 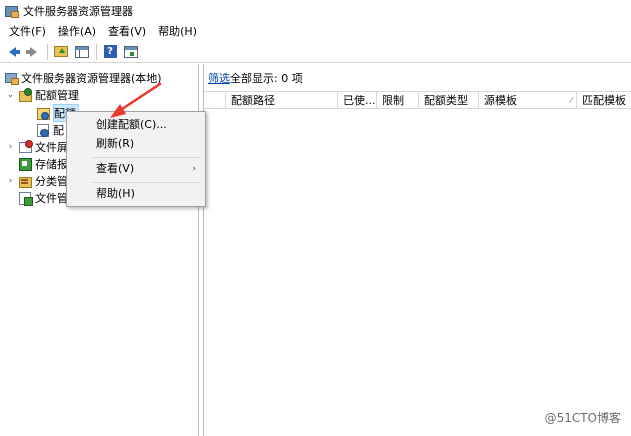 I want to click on up-folder-button, so click(x=61, y=52).